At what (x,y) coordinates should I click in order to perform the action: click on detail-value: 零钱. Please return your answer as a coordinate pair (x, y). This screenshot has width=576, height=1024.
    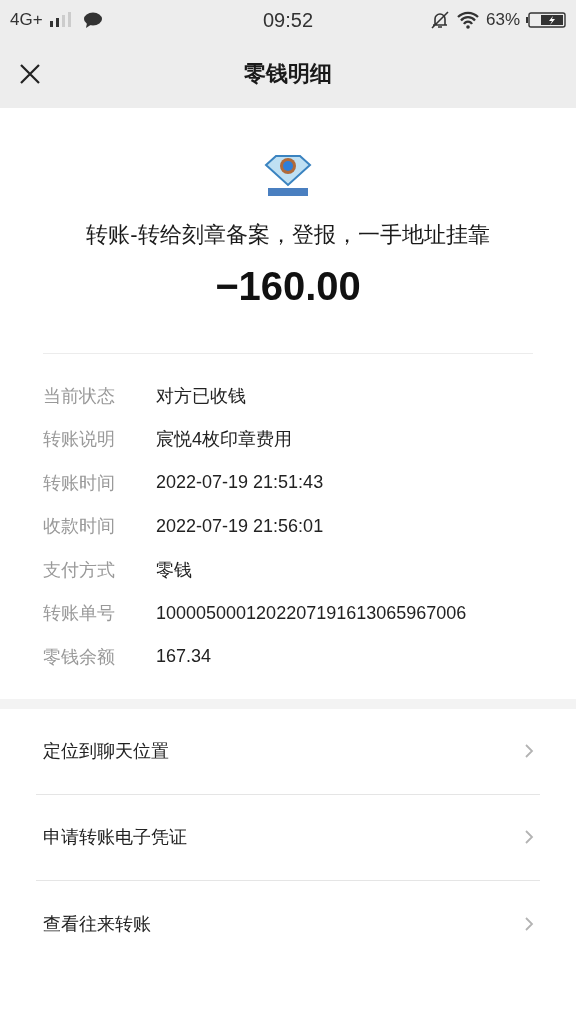
    Looking at the image, I should click on (174, 570).